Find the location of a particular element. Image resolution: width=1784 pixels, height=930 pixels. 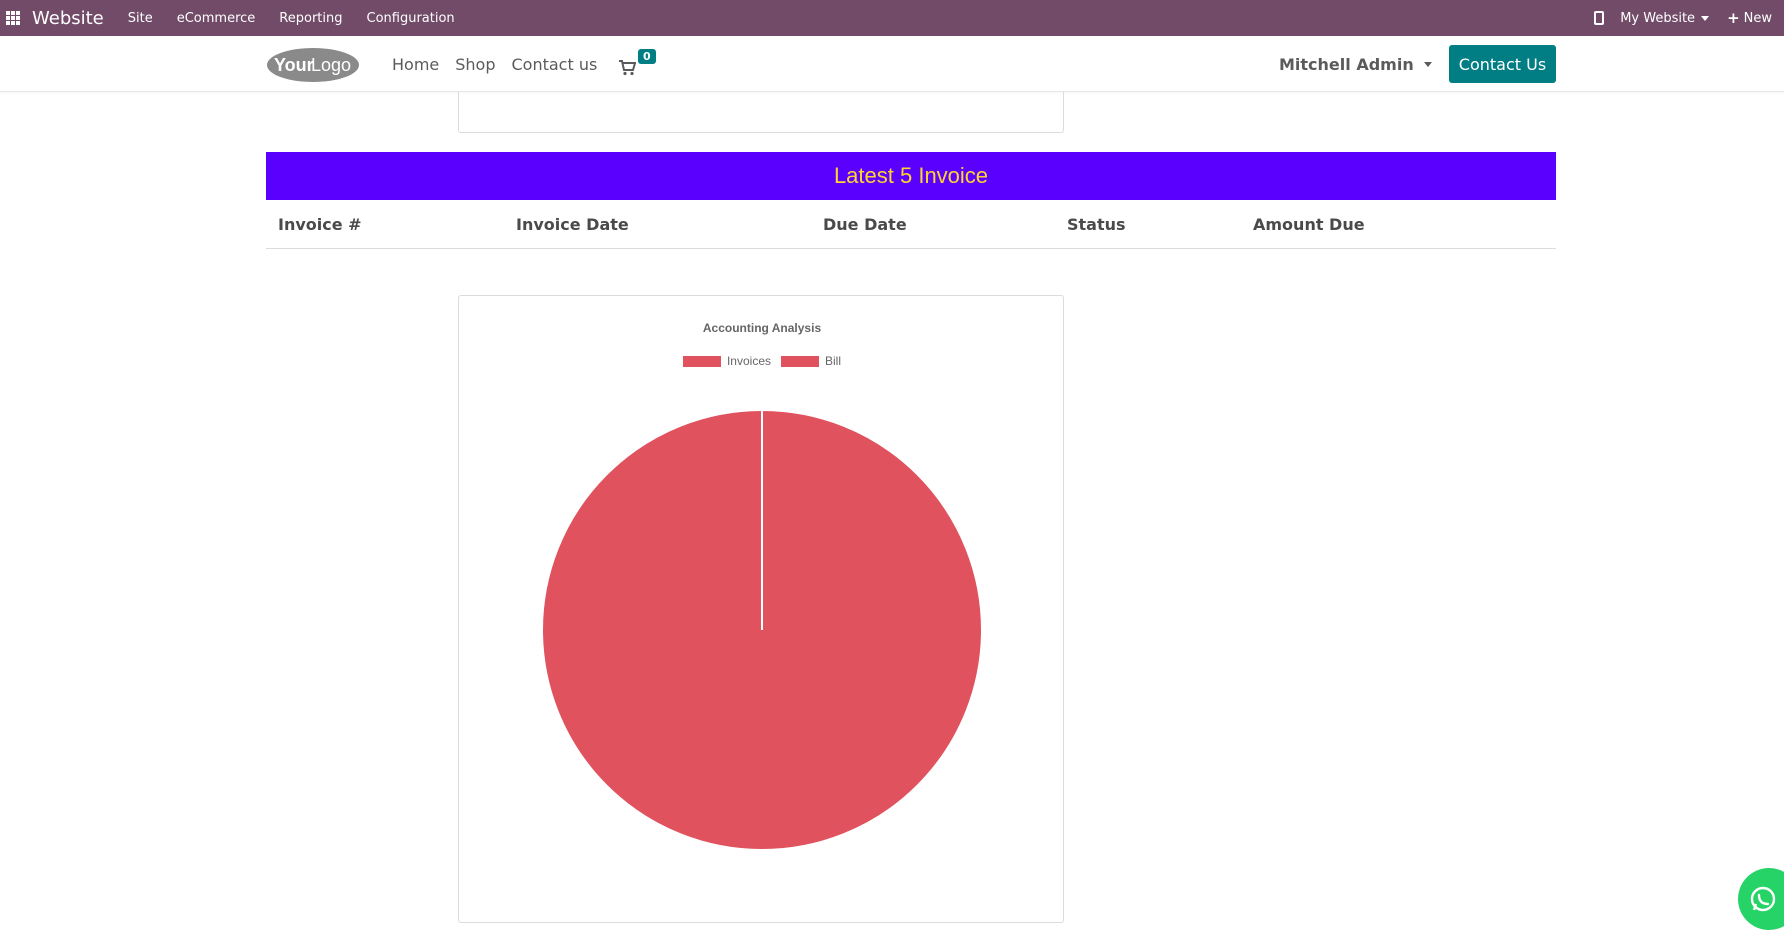

new-button: + New is located at coordinates (1749, 18).